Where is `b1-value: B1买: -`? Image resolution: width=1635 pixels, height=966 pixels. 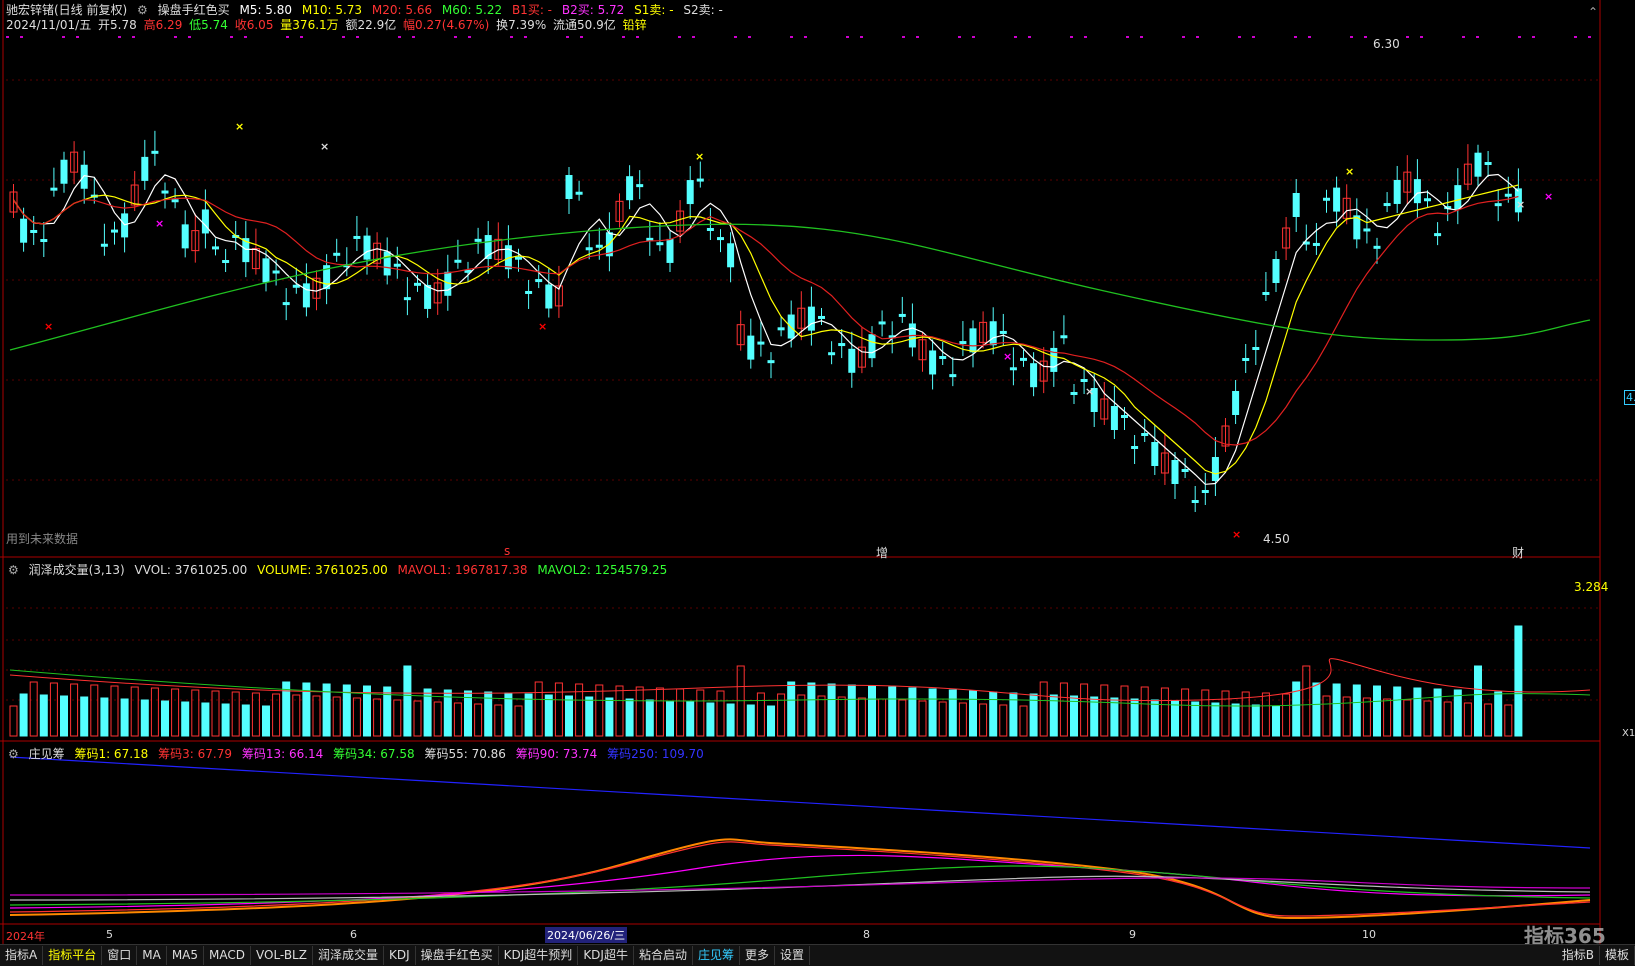
b1-value: B1买: - is located at coordinates (532, 10).